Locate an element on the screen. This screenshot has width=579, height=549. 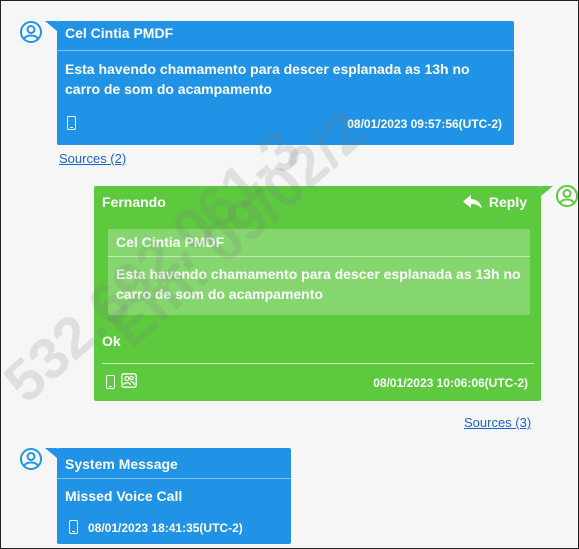
sender-name: System Message is located at coordinates (121, 464).